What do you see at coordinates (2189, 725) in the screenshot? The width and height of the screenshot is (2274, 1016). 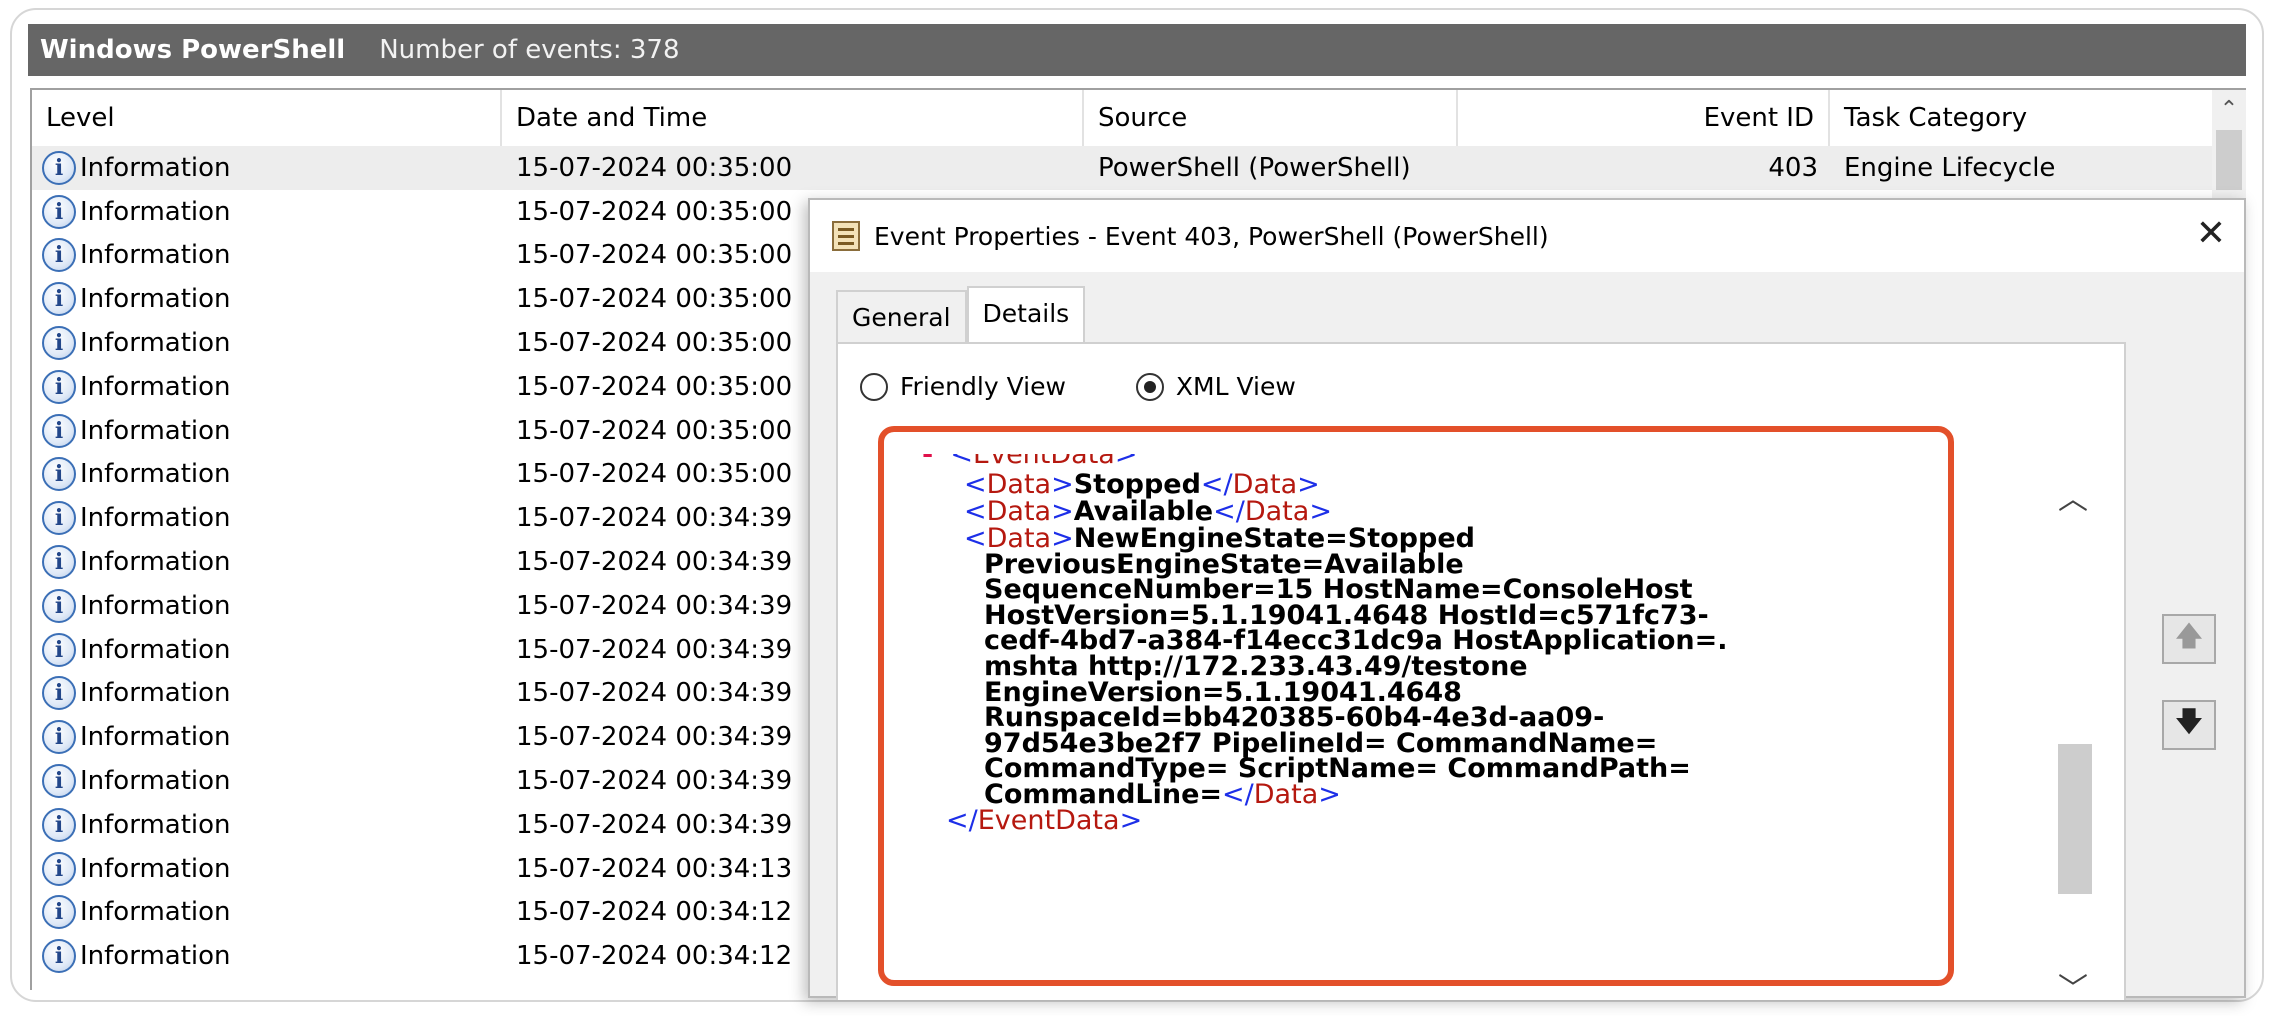 I see `arrow-down-icon: 🡇` at bounding box center [2189, 725].